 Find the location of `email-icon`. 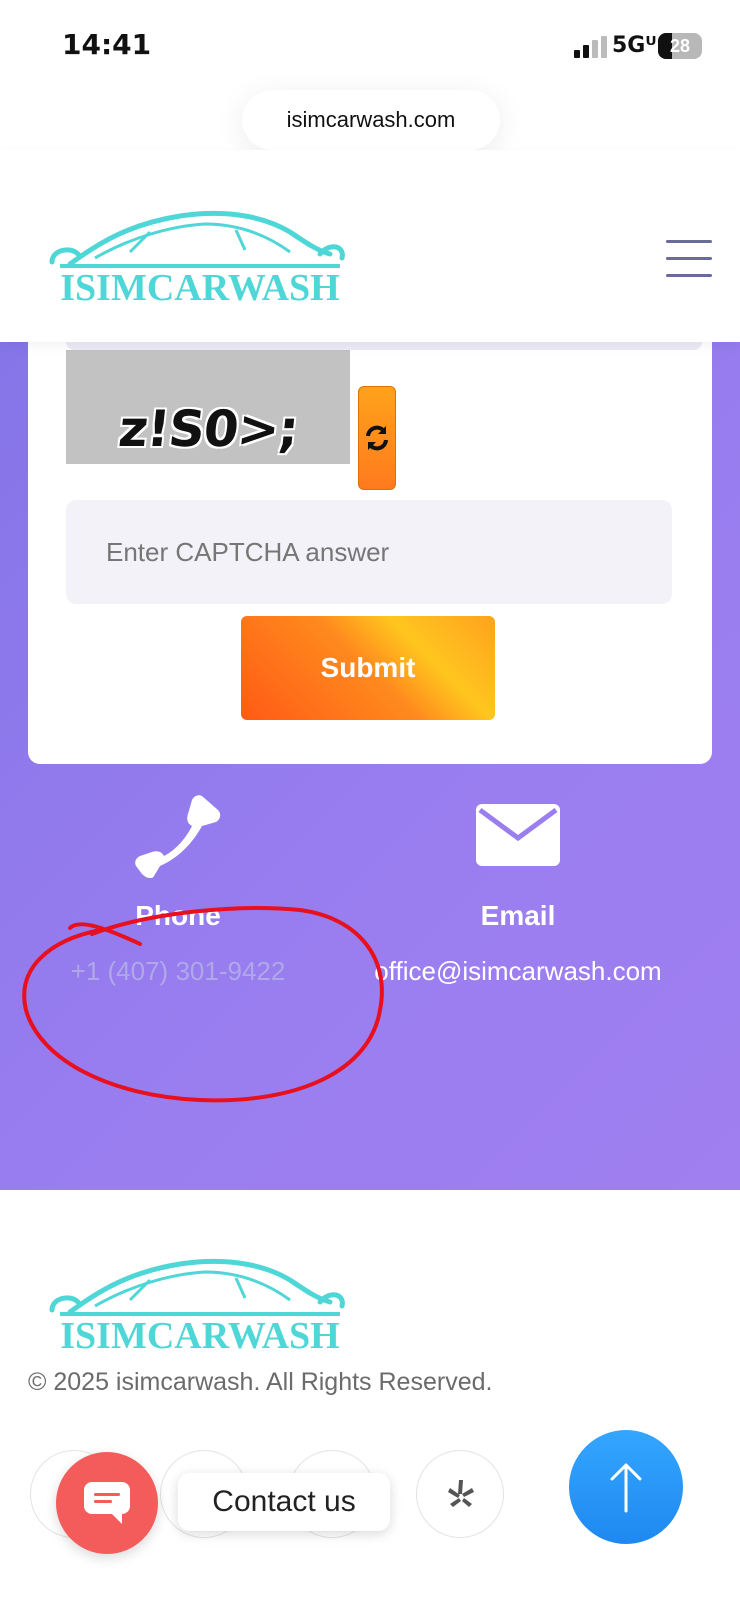

email-icon is located at coordinates (518, 835).